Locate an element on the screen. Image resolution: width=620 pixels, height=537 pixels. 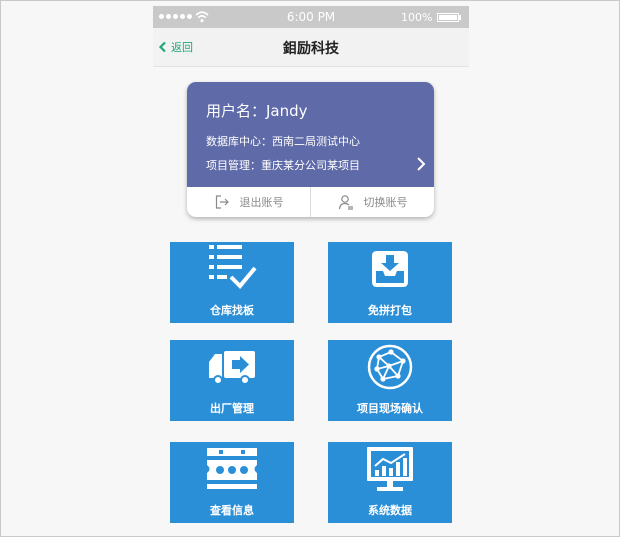
tile-system-data: 系统数据 is located at coordinates (390, 482).